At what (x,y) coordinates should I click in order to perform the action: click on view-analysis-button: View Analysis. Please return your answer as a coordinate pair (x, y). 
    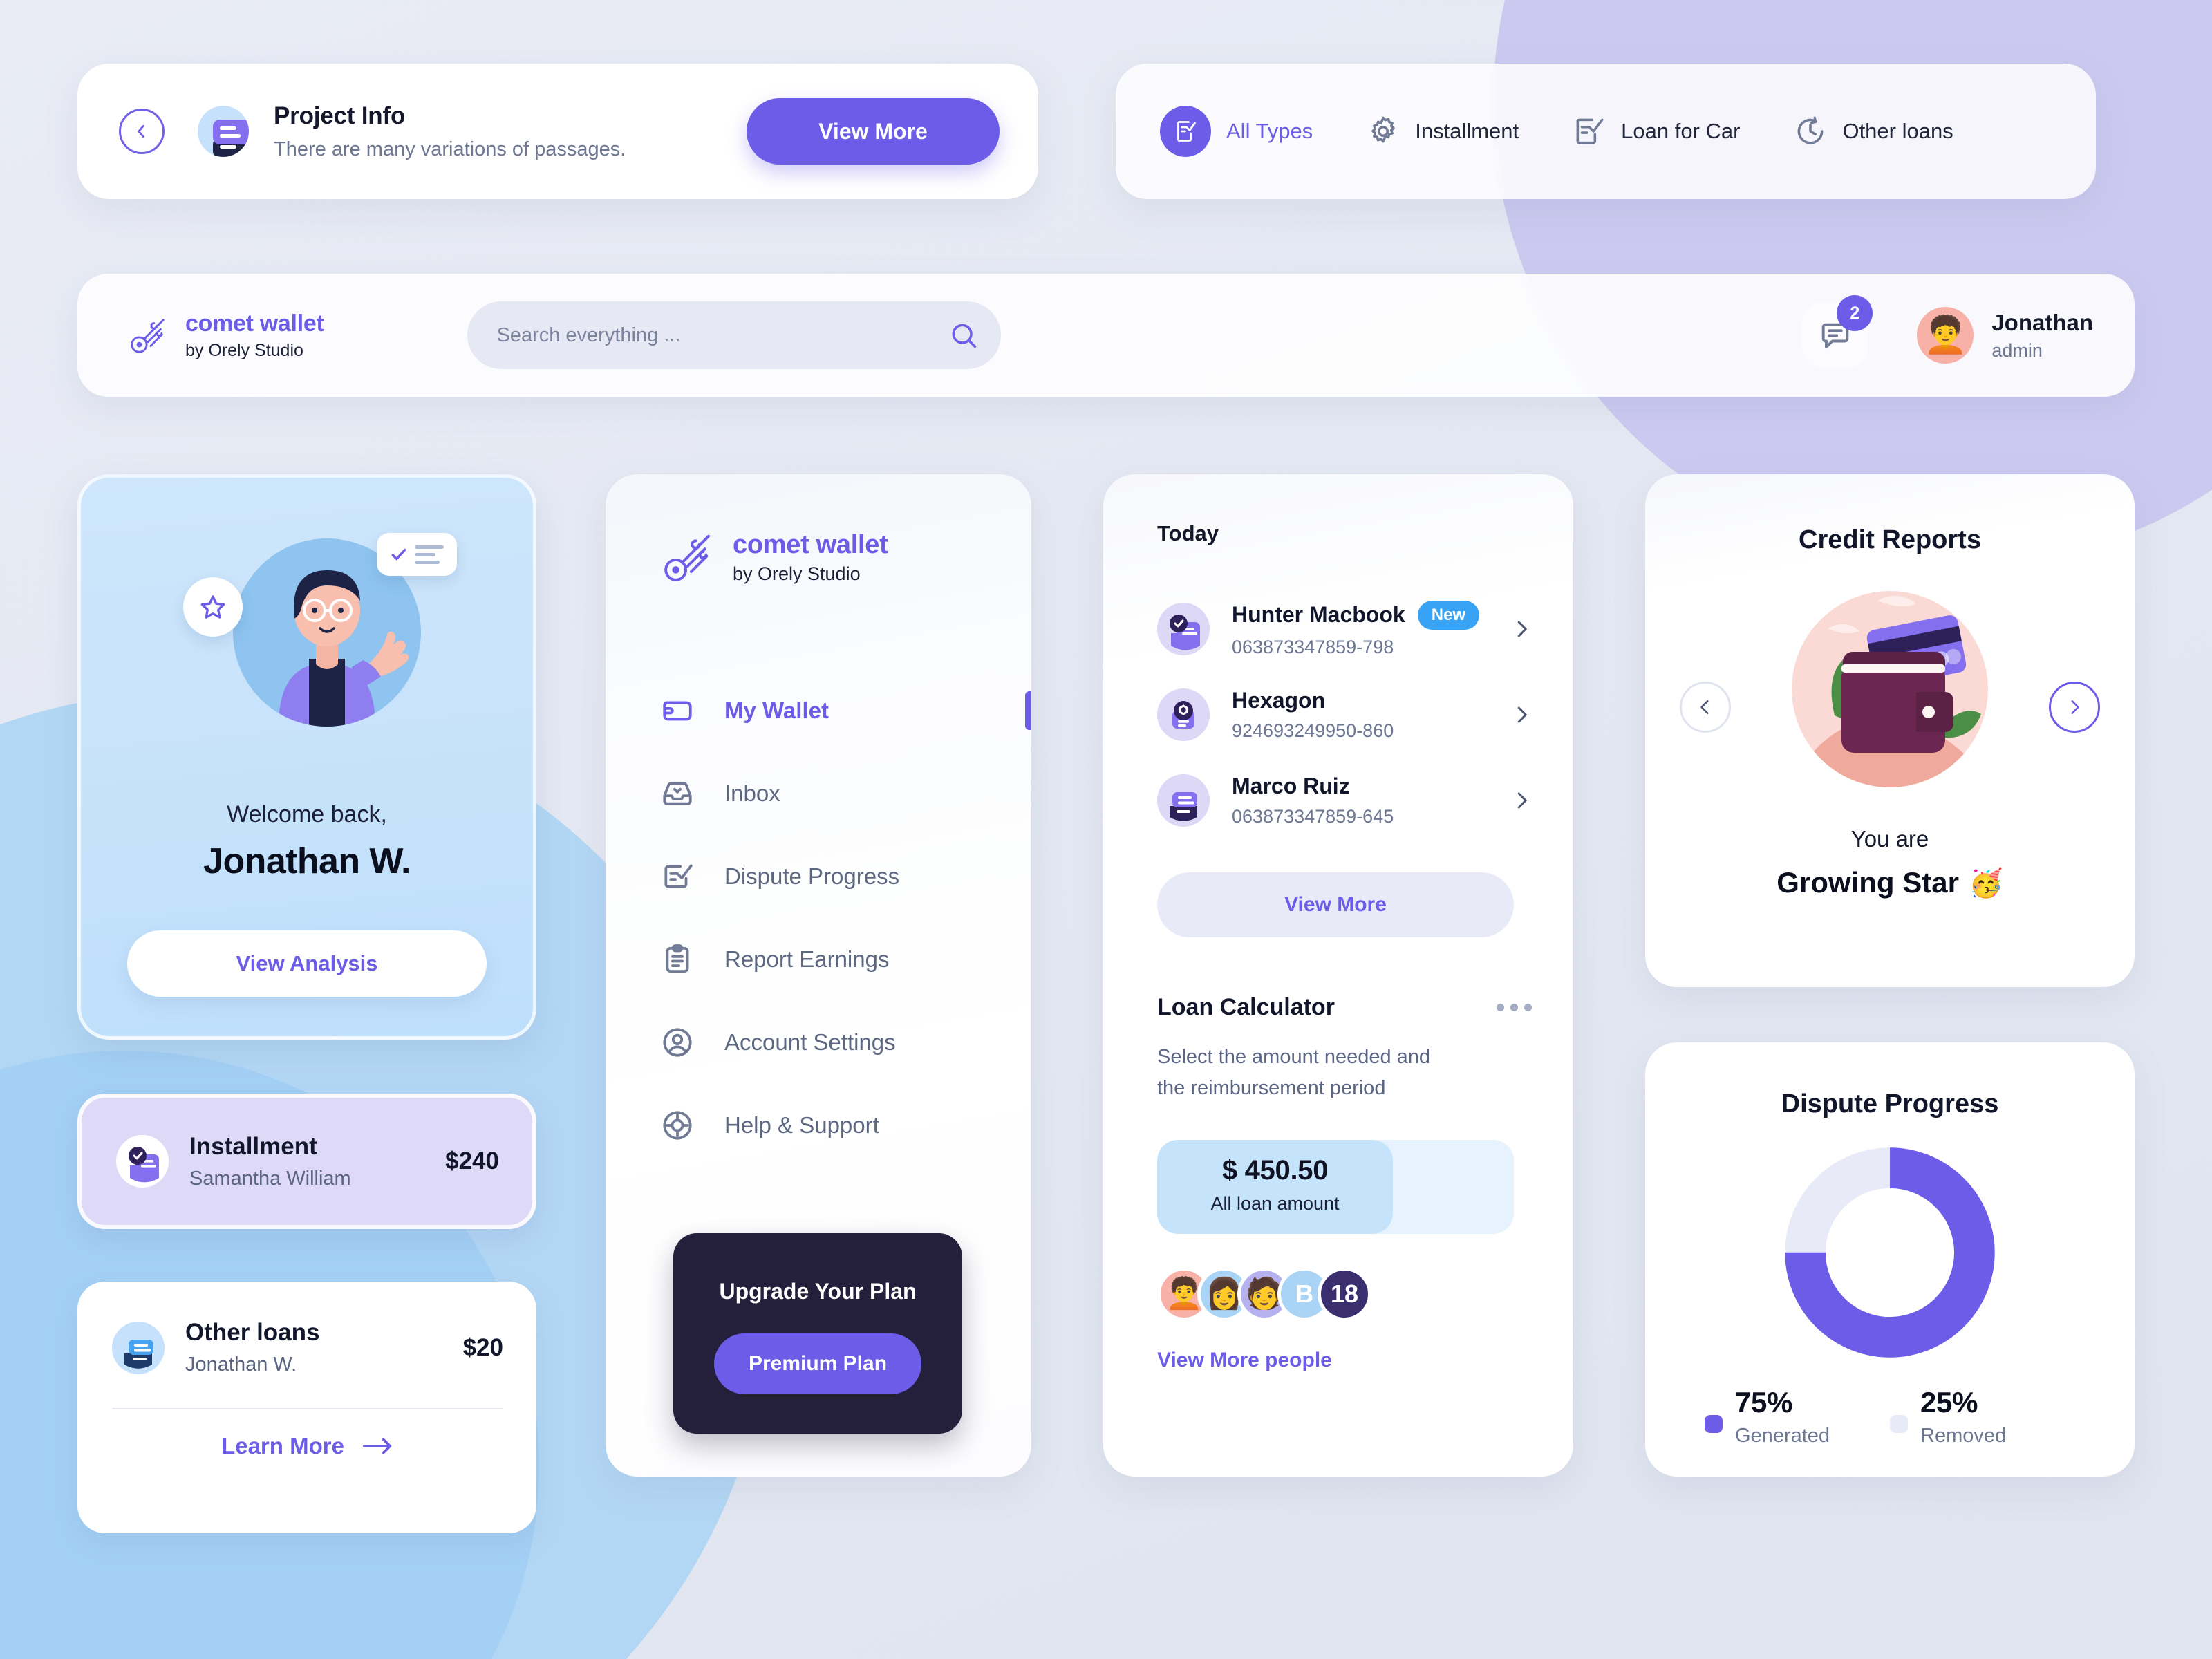
    Looking at the image, I should click on (307, 964).